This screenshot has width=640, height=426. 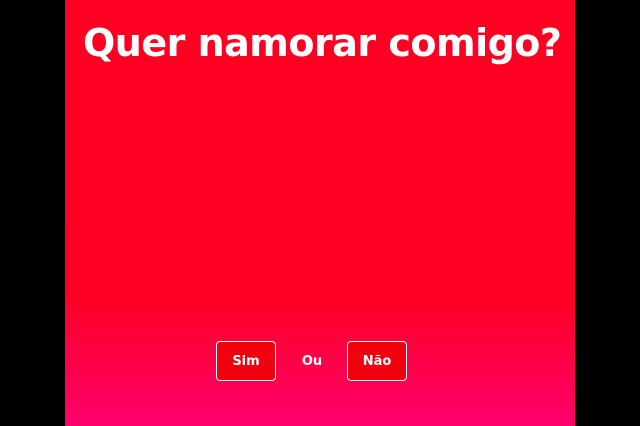 What do you see at coordinates (246, 361) in the screenshot?
I see `yes-button: Sim` at bounding box center [246, 361].